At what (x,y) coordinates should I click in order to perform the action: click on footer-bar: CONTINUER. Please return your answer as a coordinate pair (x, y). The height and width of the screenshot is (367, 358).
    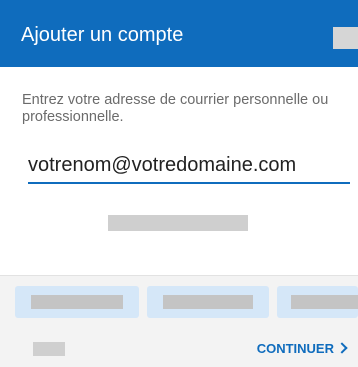
    Looking at the image, I should click on (179, 348).